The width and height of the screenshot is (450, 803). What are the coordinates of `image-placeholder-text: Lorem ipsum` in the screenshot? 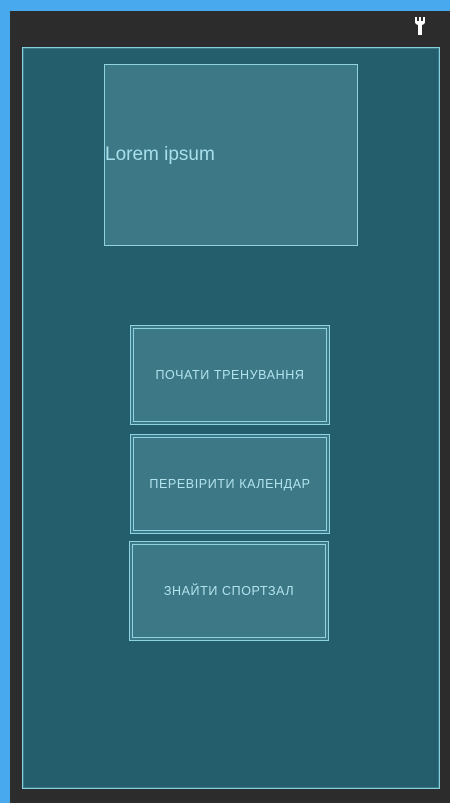 It's located at (160, 154).